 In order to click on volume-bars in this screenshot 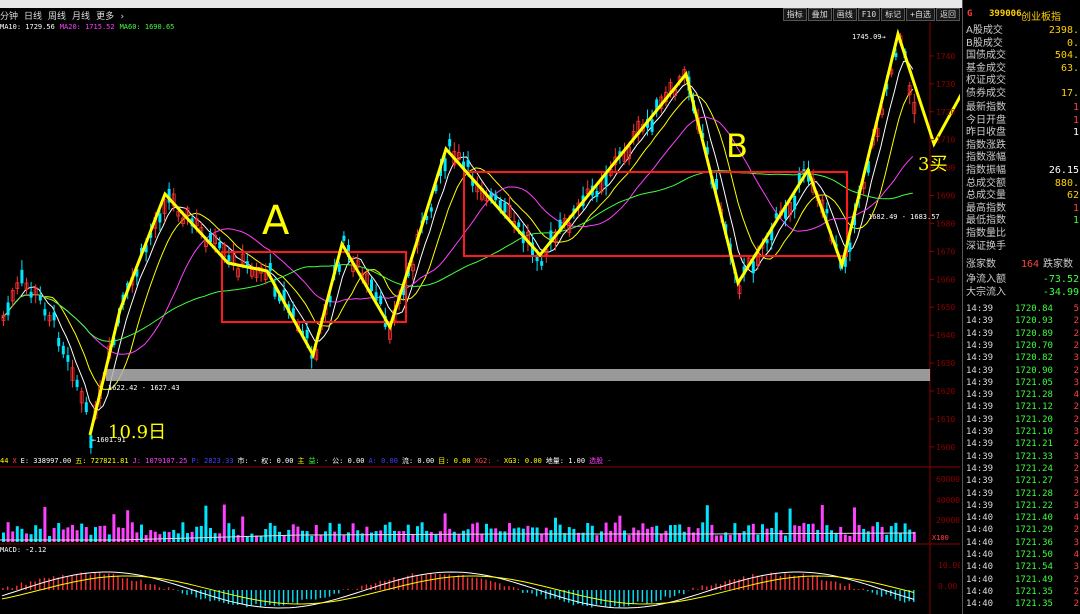, I will do `click(459, 523)`.